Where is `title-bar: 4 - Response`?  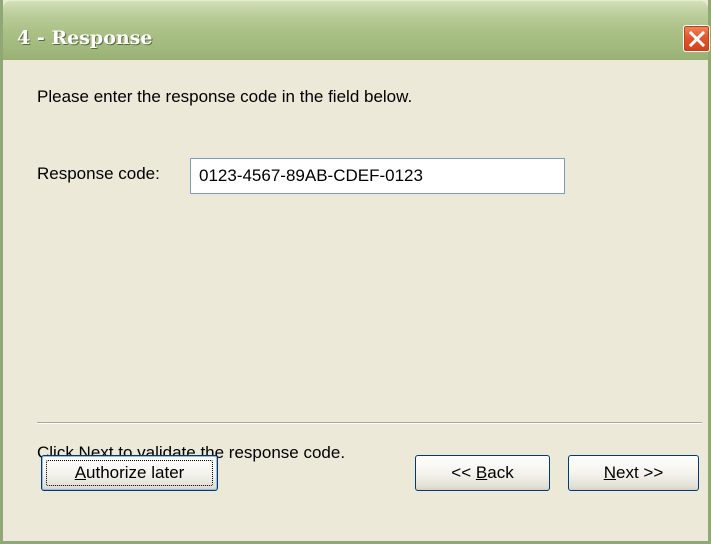
title-bar: 4 - Response is located at coordinates (356, 30).